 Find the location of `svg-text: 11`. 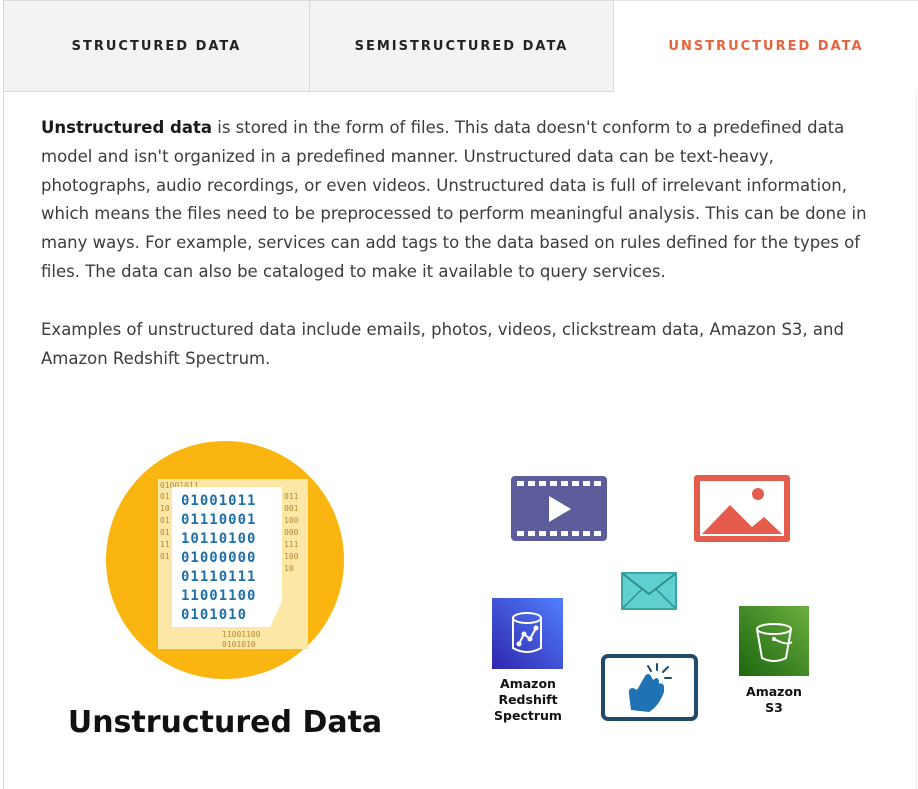

svg-text: 11 is located at coordinates (165, 544).